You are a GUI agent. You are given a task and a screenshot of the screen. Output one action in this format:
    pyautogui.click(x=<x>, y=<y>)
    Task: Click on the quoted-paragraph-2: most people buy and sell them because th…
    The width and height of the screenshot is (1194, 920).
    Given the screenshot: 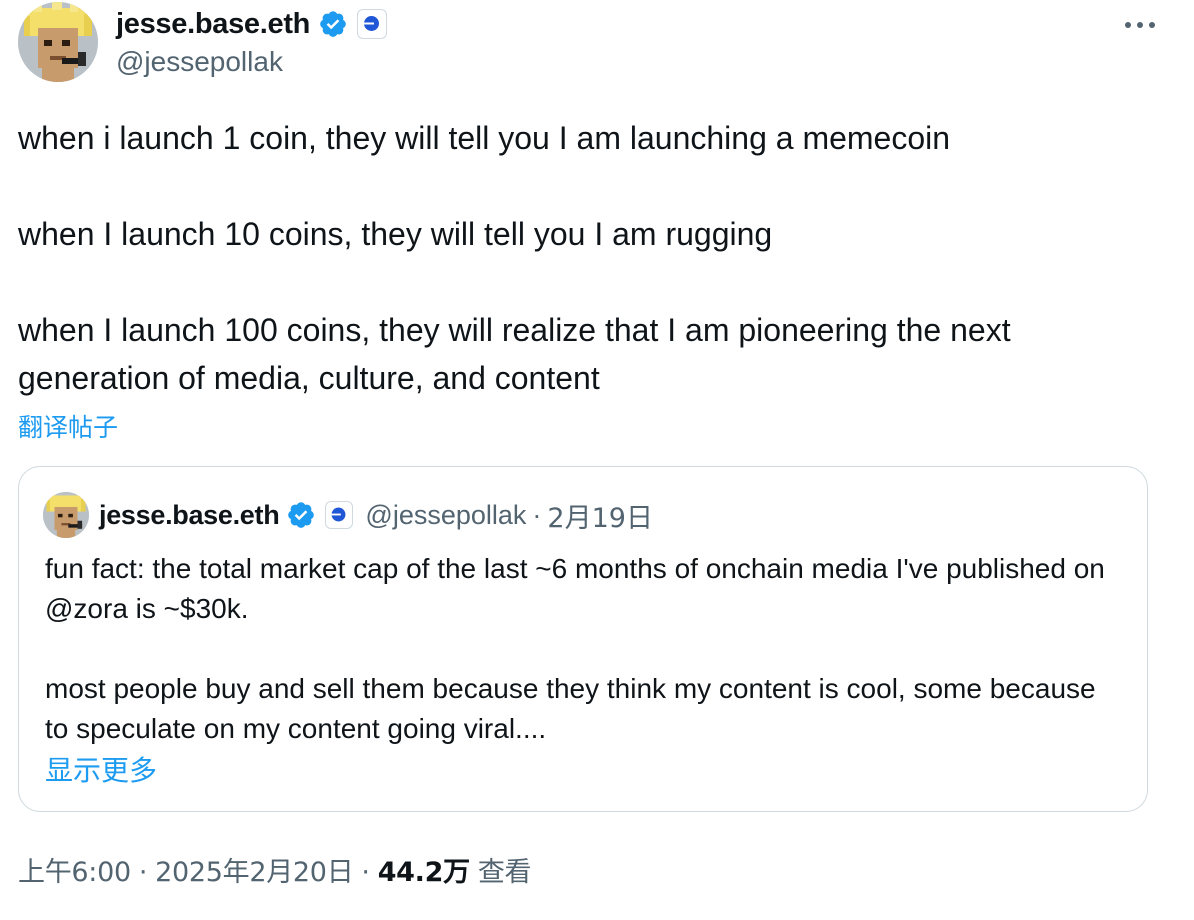 What is the action you would take?
    pyautogui.click(x=570, y=708)
    